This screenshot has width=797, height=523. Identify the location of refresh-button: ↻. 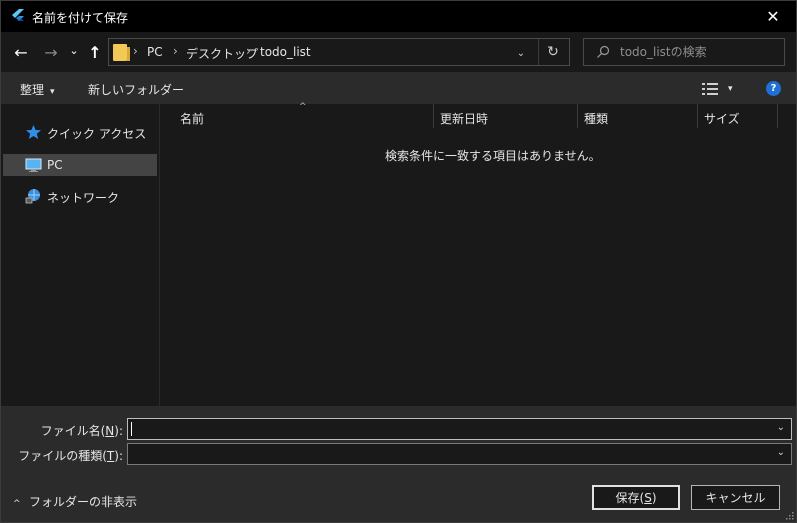
(553, 52).